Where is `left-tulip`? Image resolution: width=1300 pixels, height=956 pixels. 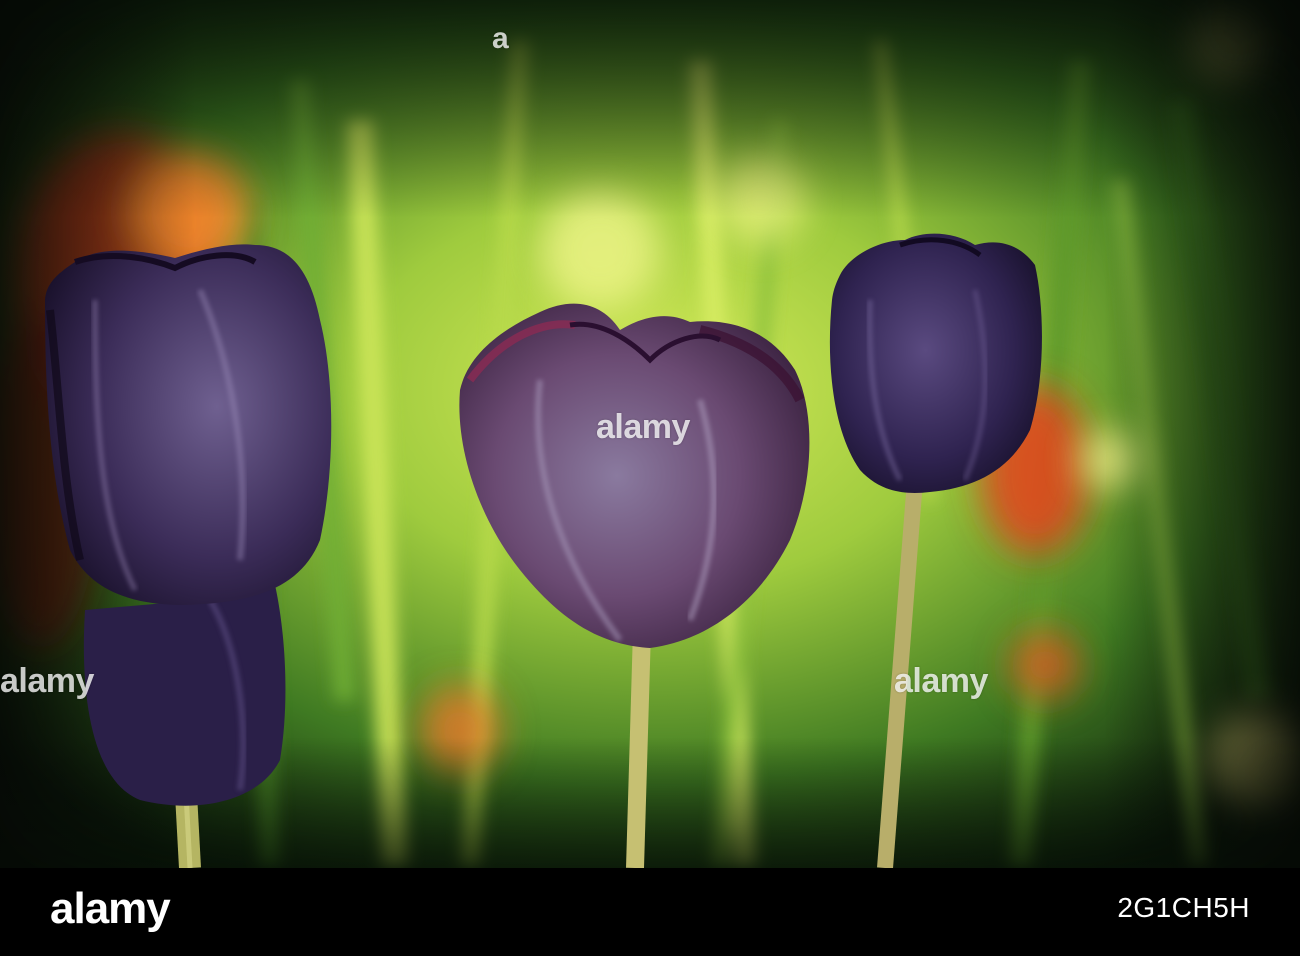 left-tulip is located at coordinates (188, 424).